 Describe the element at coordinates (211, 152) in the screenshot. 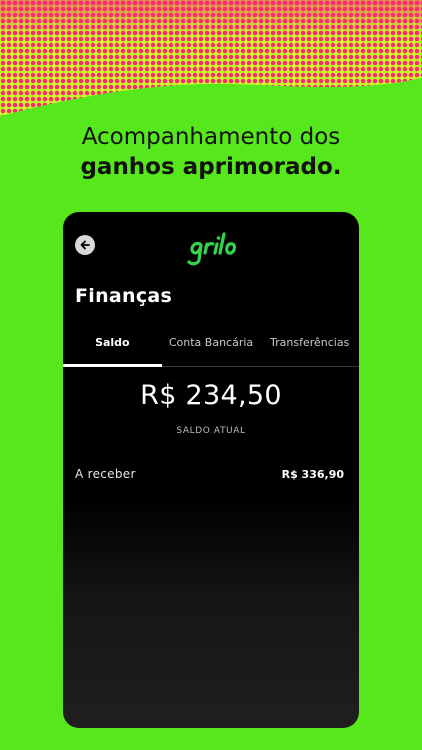

I see `headline: Acompanhamento dos ganhos aprimorado.` at that location.